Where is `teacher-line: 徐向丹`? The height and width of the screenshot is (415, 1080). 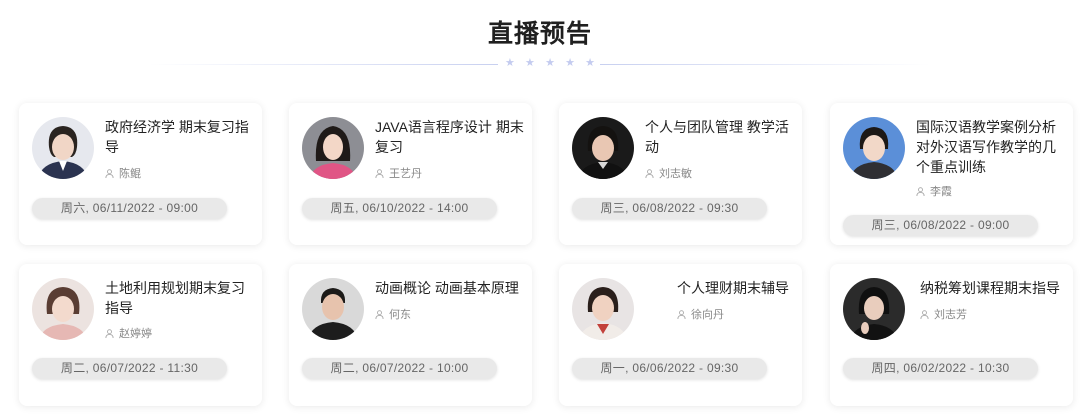
teacher-line: 徐向丹 is located at coordinates (700, 314).